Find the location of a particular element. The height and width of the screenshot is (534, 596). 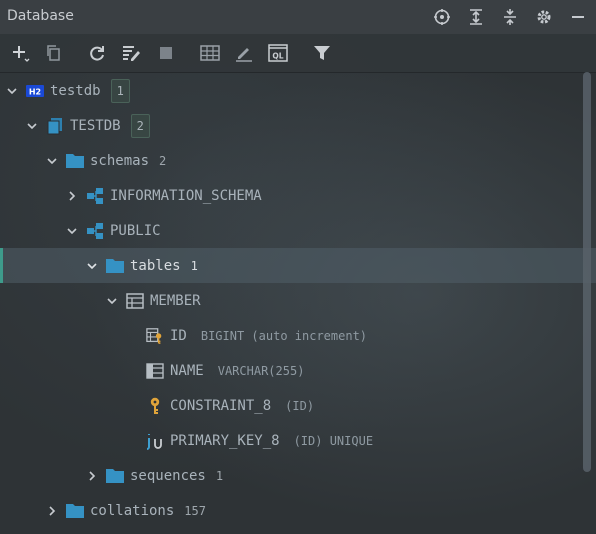

toolbar: QL is located at coordinates (298, 53).